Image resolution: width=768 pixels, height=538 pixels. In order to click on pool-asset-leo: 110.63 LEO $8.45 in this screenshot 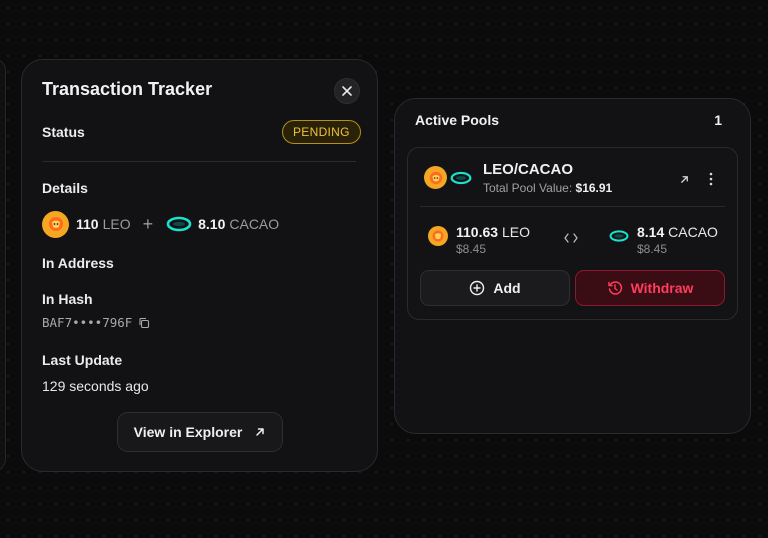, I will do `click(479, 240)`.